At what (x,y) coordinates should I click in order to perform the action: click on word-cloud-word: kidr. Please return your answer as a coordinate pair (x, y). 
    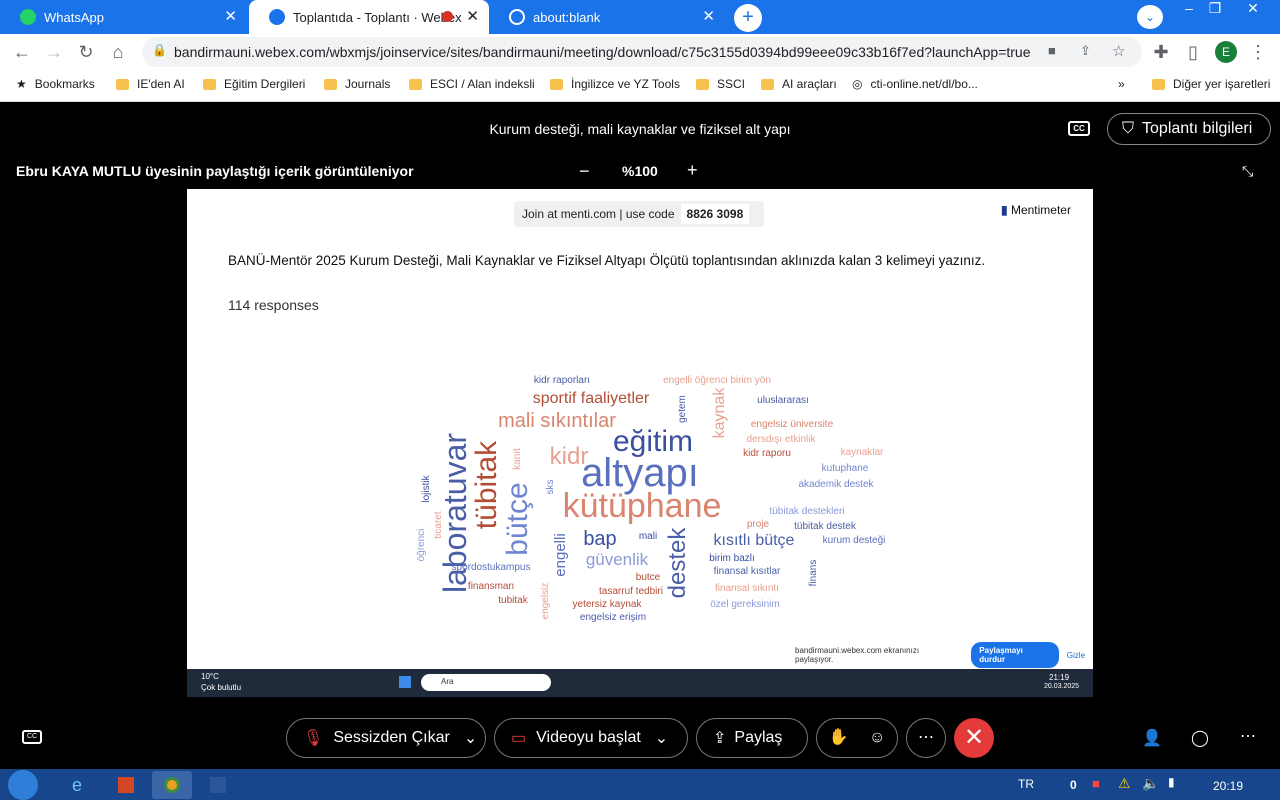
    Looking at the image, I should click on (569, 456).